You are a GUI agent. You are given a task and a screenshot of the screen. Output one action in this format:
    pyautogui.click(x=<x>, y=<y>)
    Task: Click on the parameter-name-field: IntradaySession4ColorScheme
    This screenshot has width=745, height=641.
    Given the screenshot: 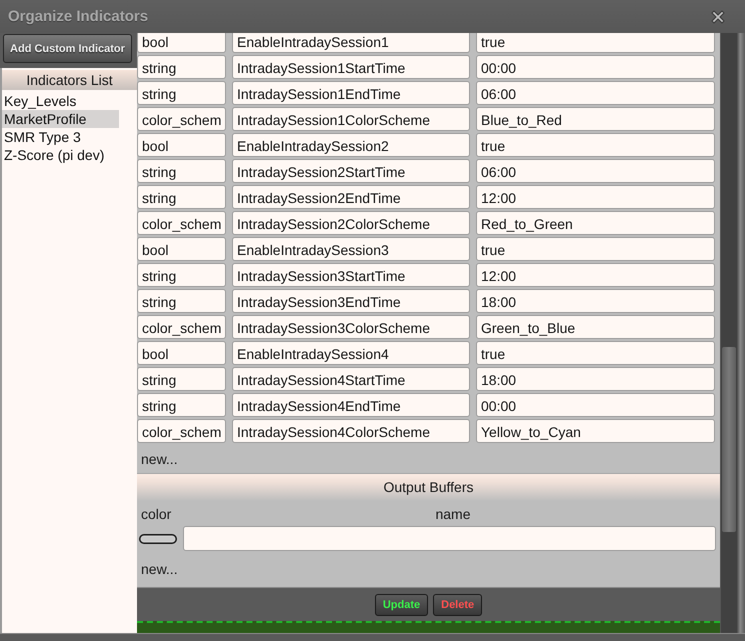 What is the action you would take?
    pyautogui.click(x=351, y=431)
    